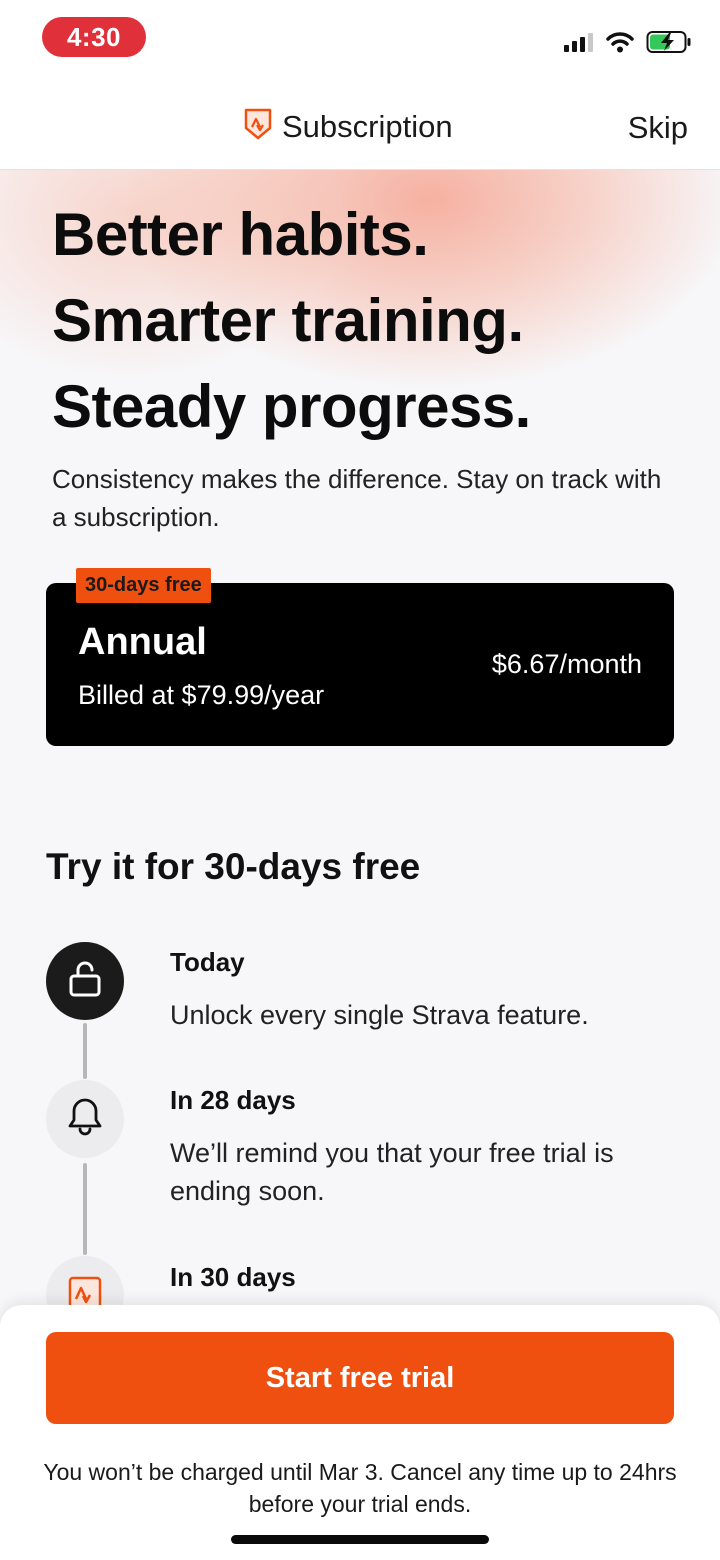 The height and width of the screenshot is (1560, 720). What do you see at coordinates (233, 1100) in the screenshot?
I see `timeline-step-label: In 28 days` at bounding box center [233, 1100].